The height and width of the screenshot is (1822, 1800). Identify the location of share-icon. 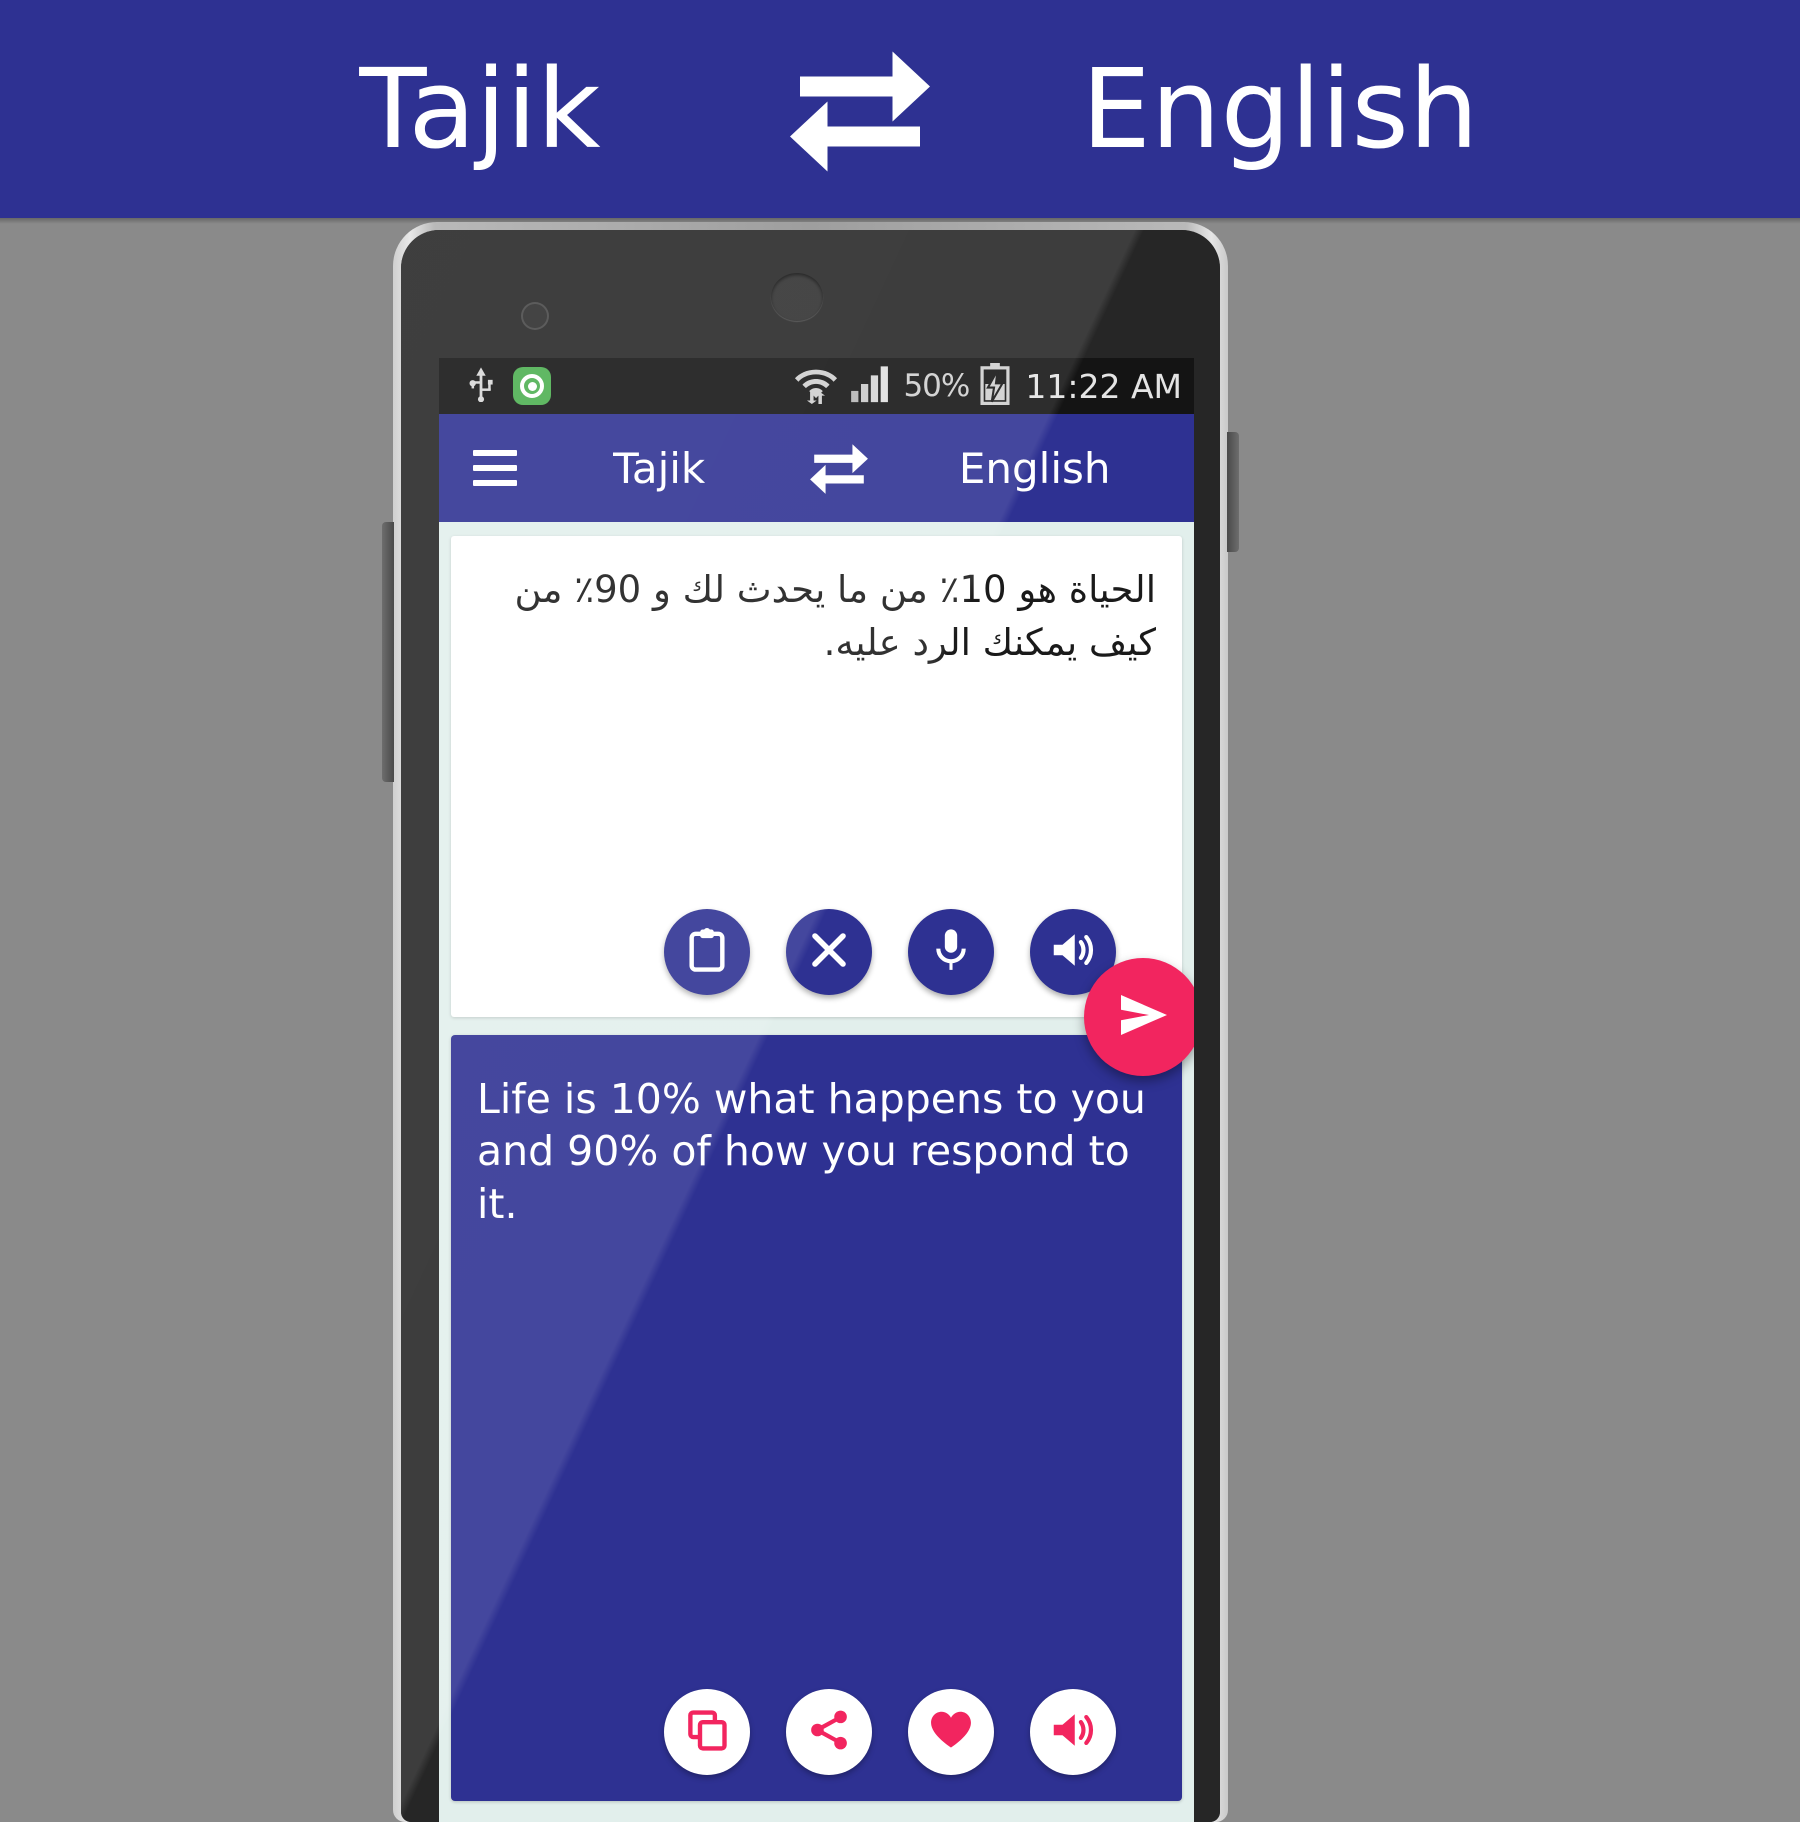
(829, 1732).